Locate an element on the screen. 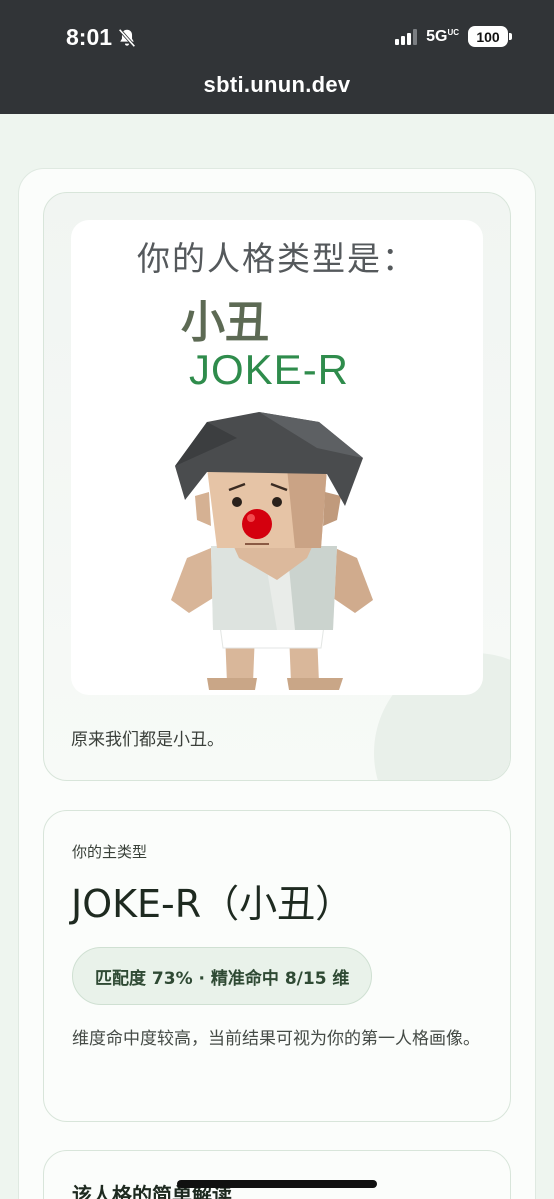 The image size is (554, 1199). battery-level: 100 is located at coordinates (488, 36).